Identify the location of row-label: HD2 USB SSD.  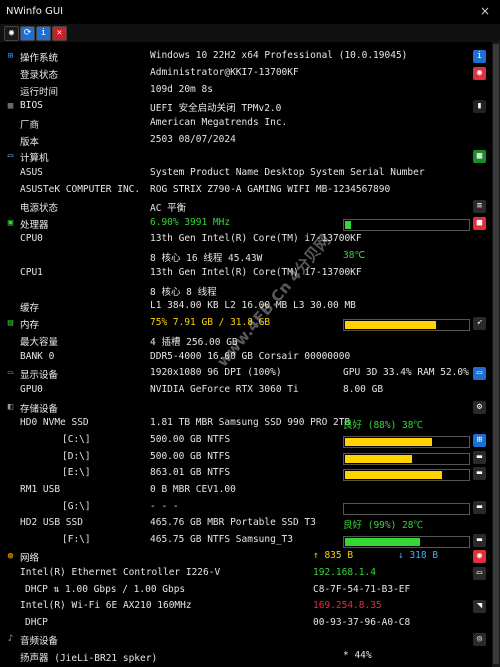
(51, 522).